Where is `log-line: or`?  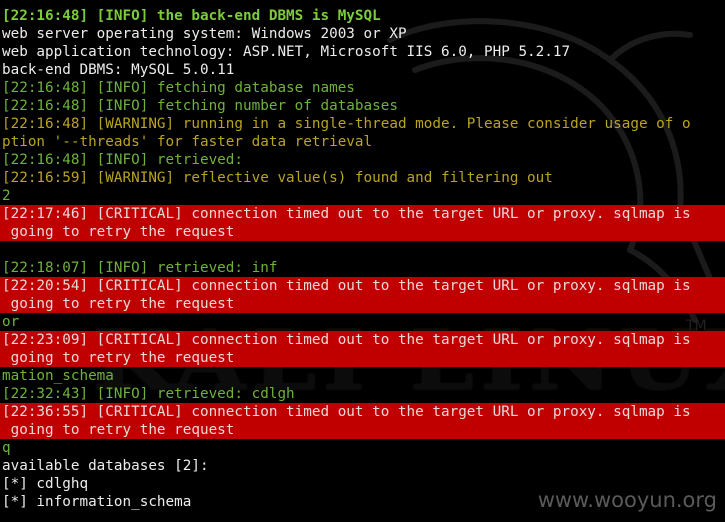 log-line: or is located at coordinates (11, 322).